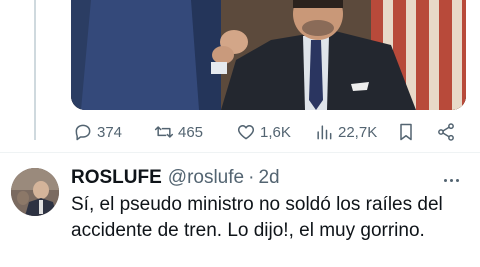 This screenshot has width=480, height=267. Describe the element at coordinates (206, 178) in the screenshot. I see `user-handle: @roslufe` at that location.